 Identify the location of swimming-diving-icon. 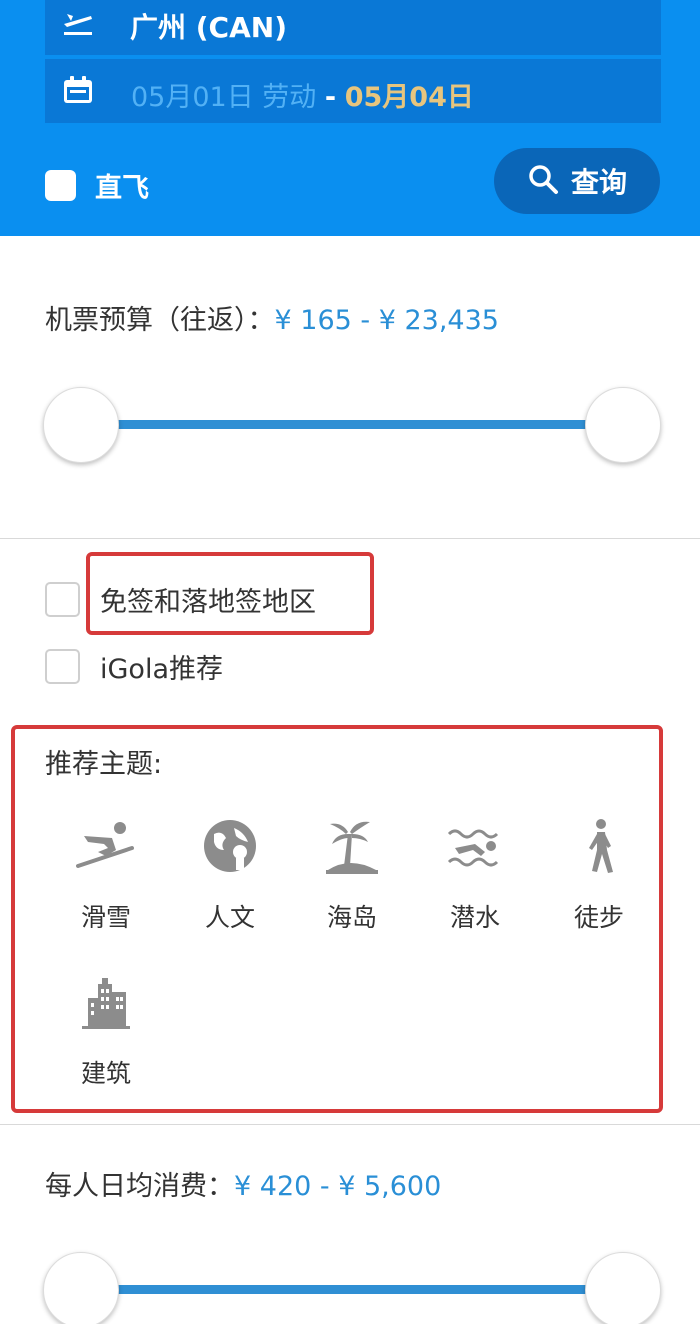
(475, 846).